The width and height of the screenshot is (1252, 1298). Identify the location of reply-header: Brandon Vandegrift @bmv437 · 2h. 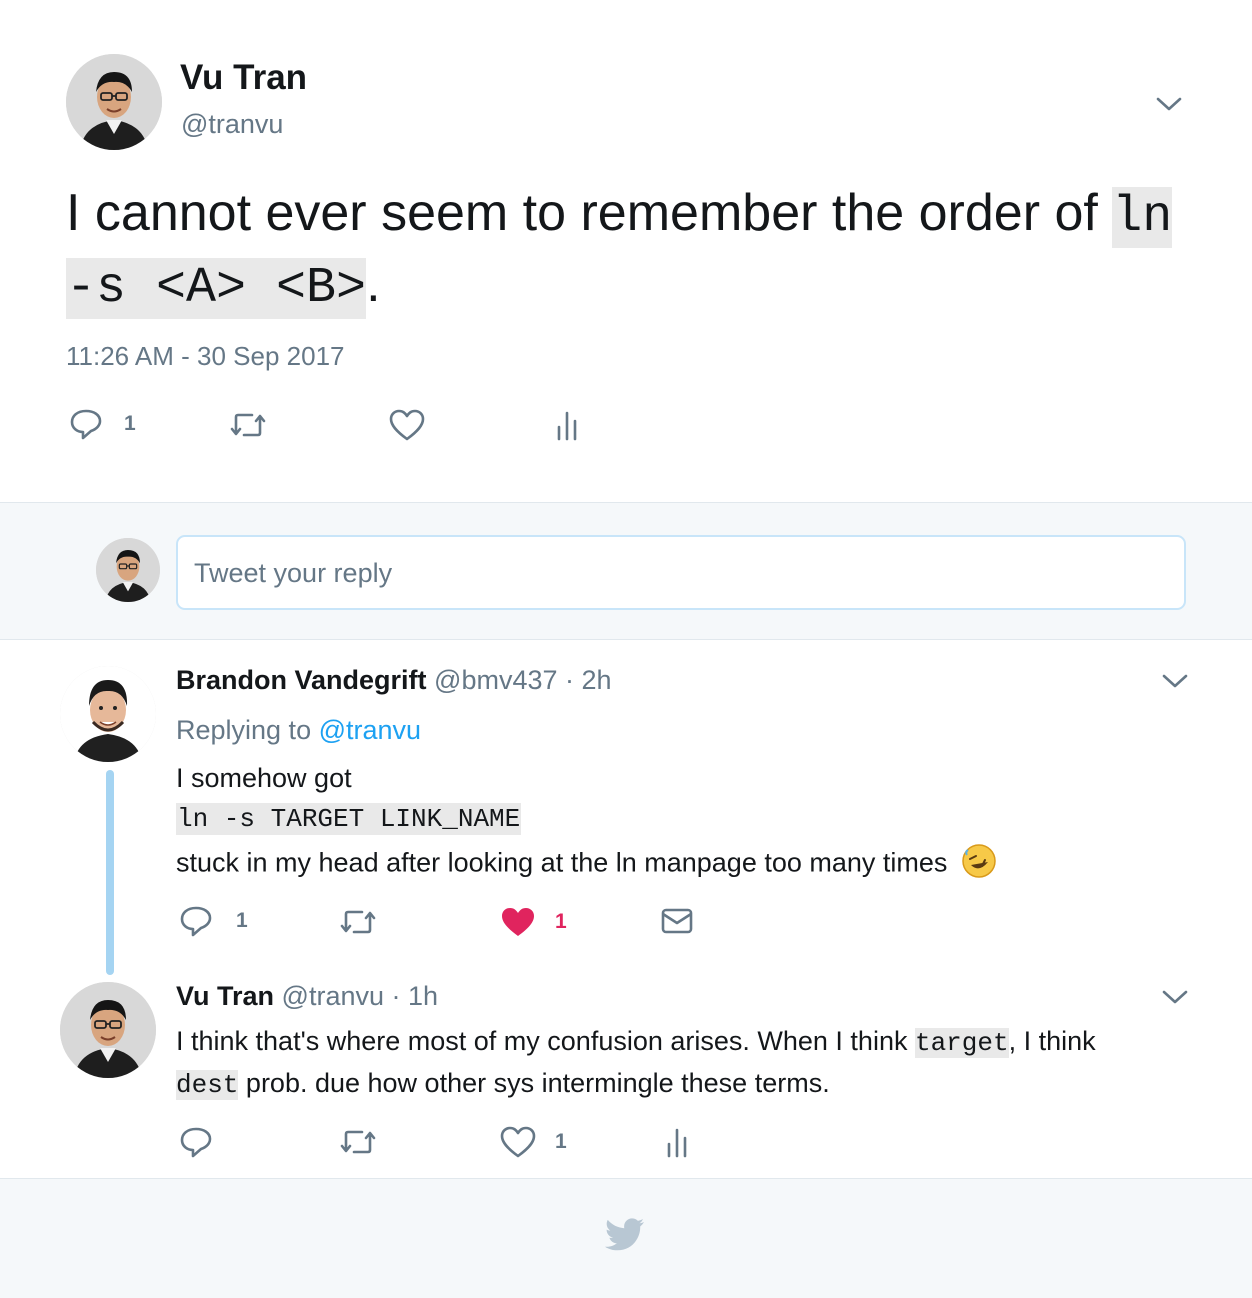
(394, 680).